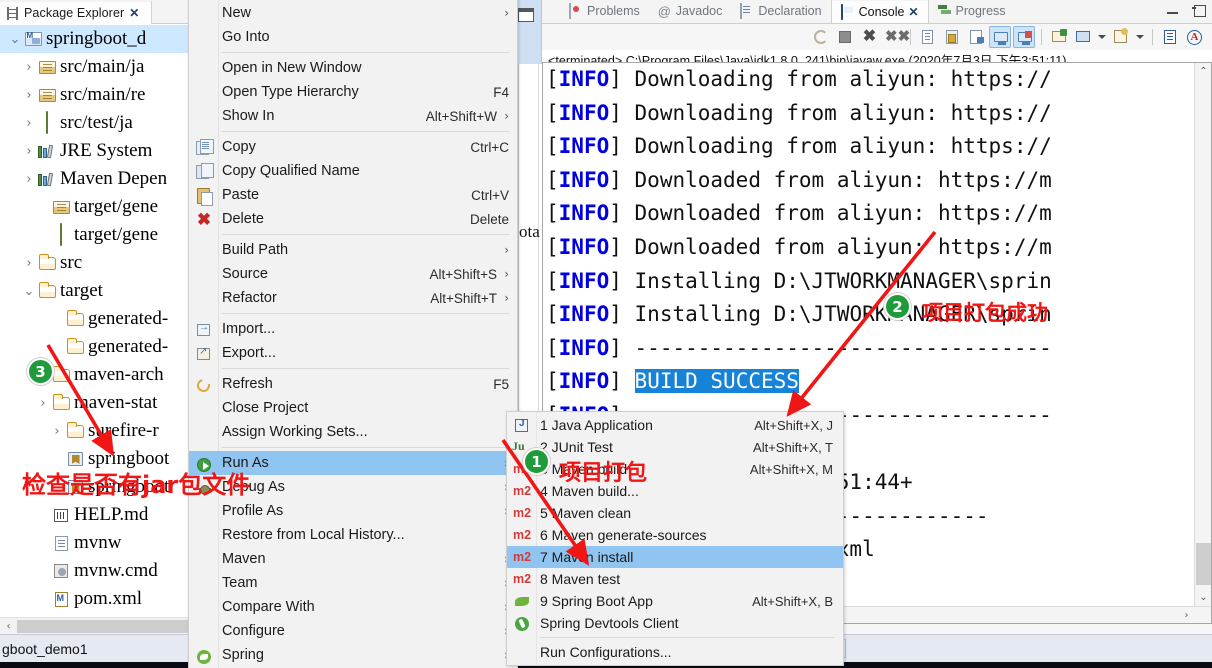  I want to click on menu-item-profile-as: Profile As ›, so click(353, 511).